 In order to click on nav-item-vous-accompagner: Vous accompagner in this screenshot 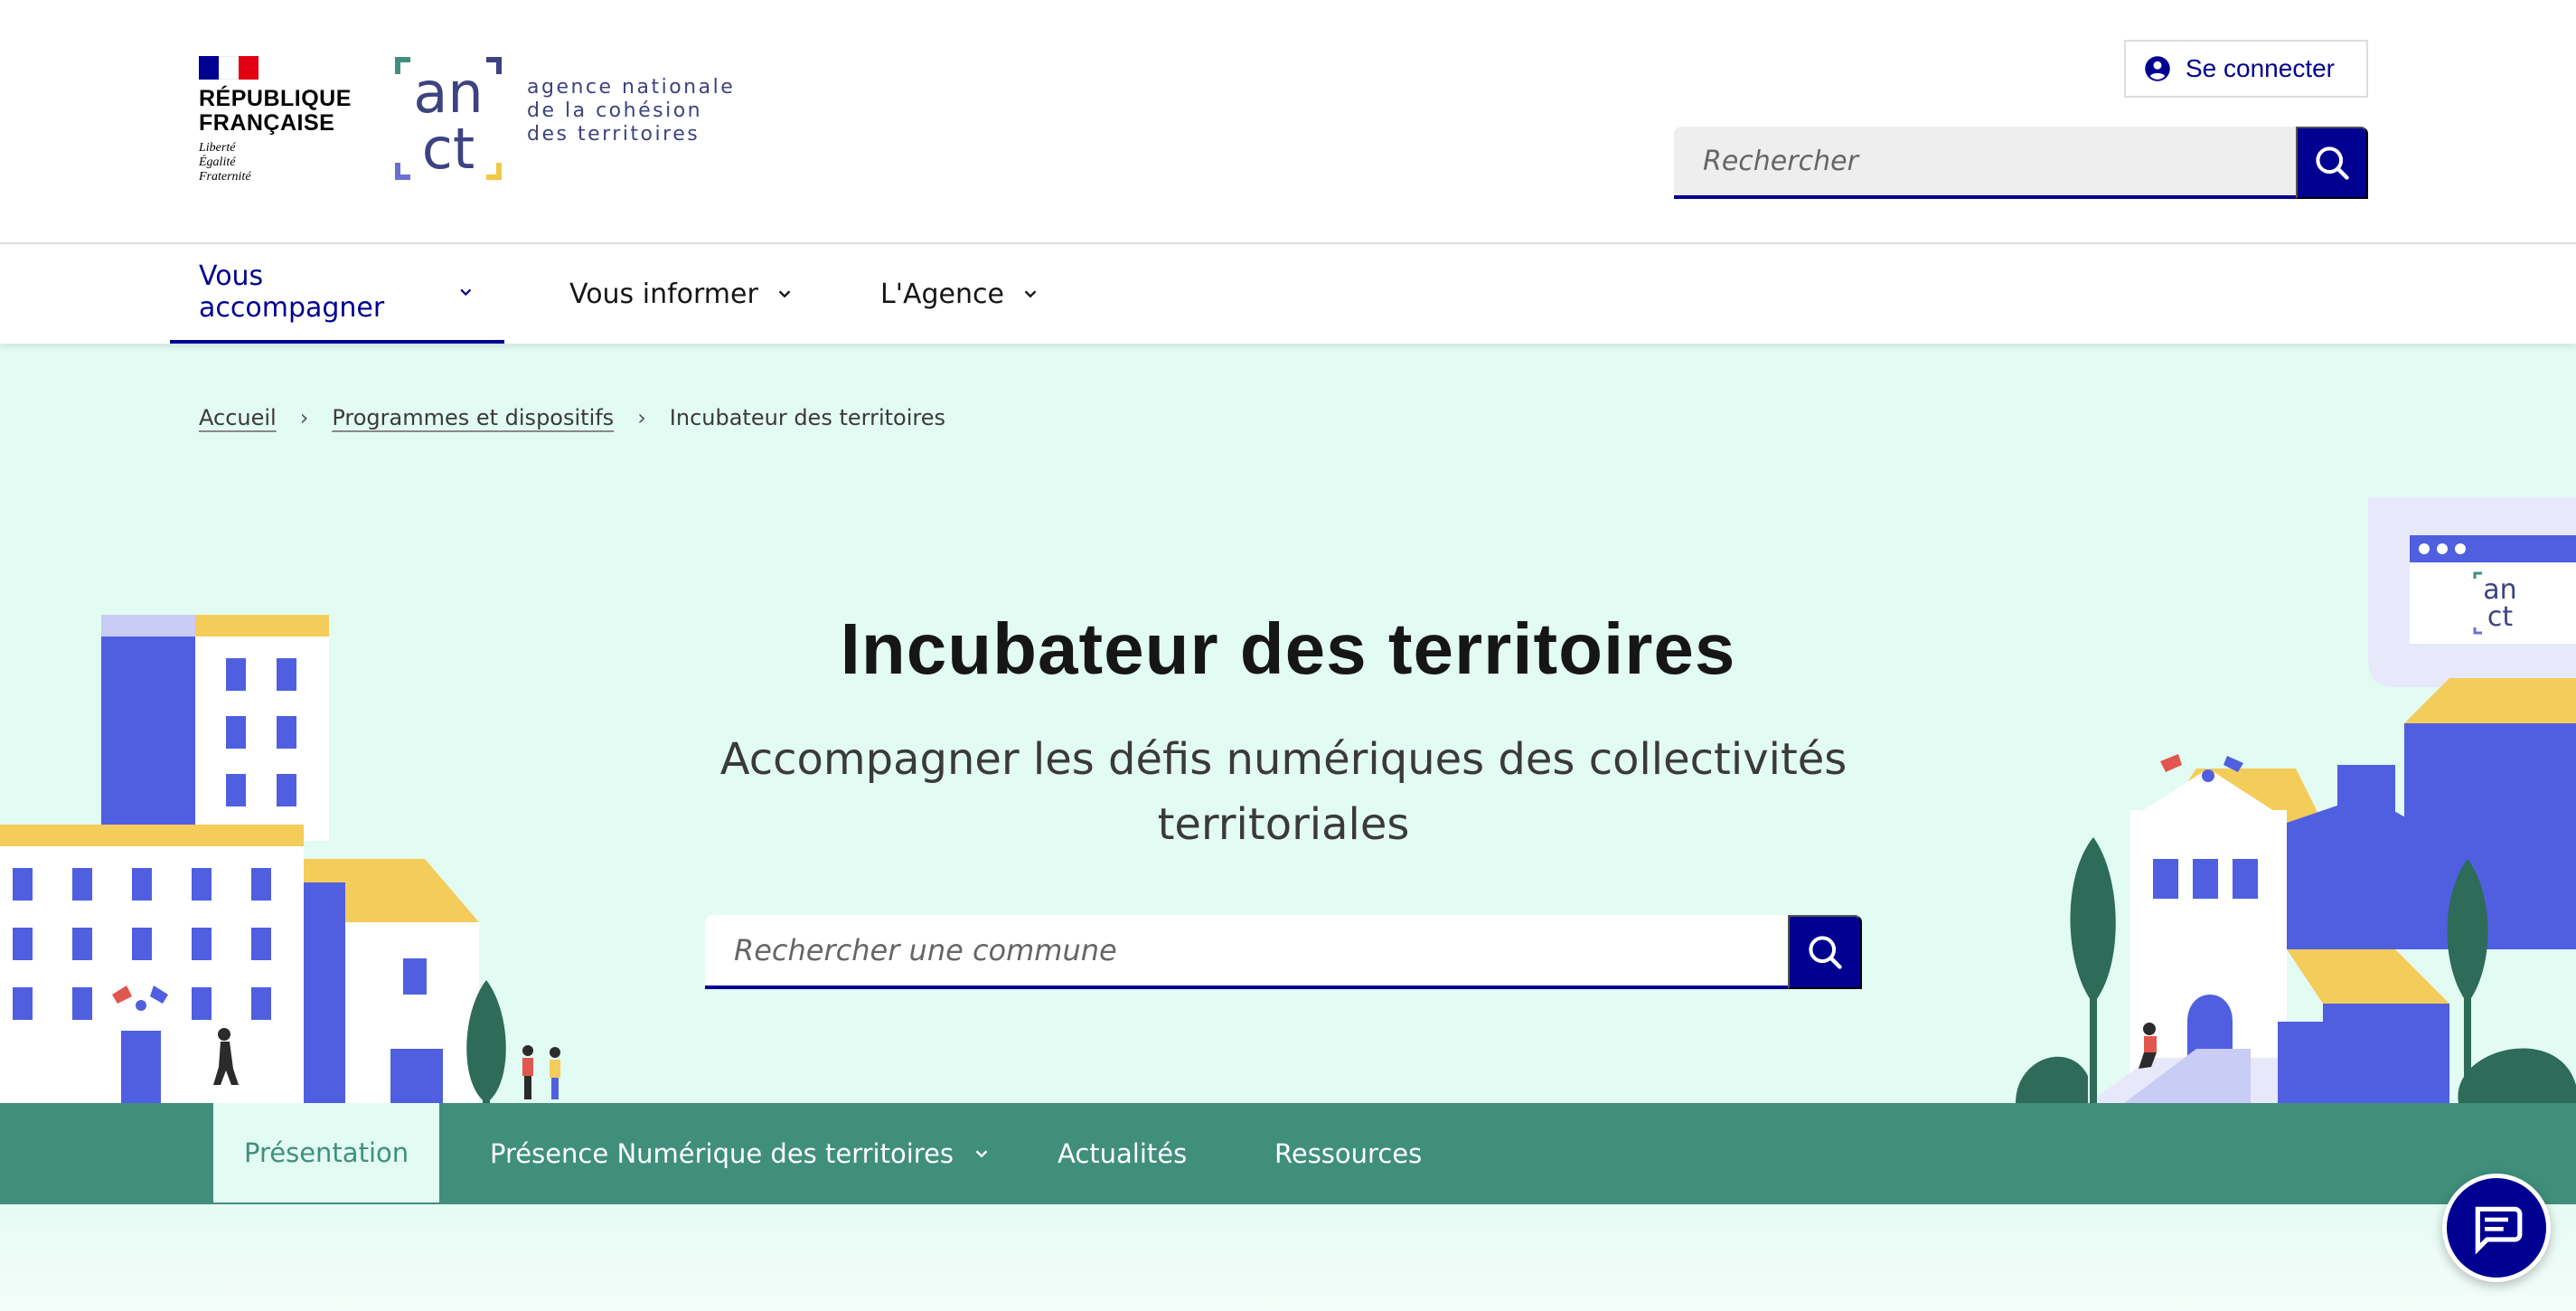, I will do `click(337, 294)`.